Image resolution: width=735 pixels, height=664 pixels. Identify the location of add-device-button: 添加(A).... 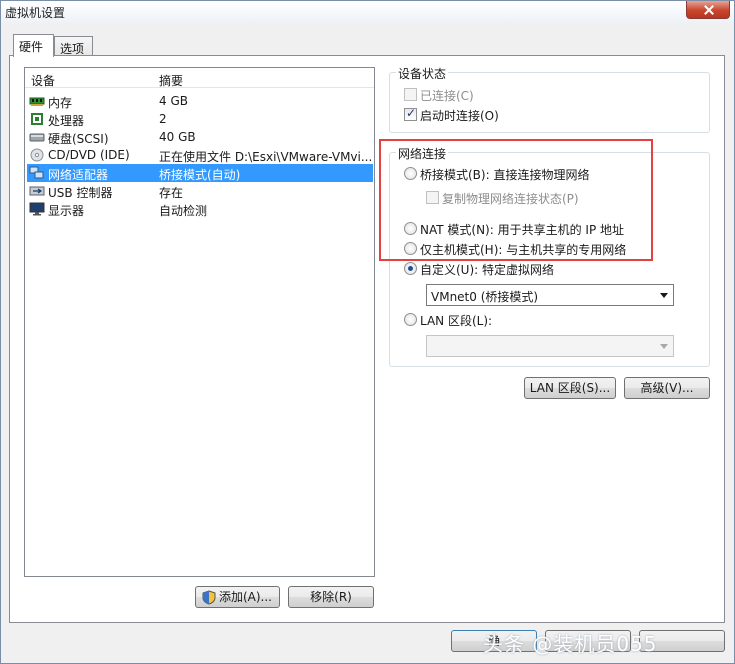
(237, 597).